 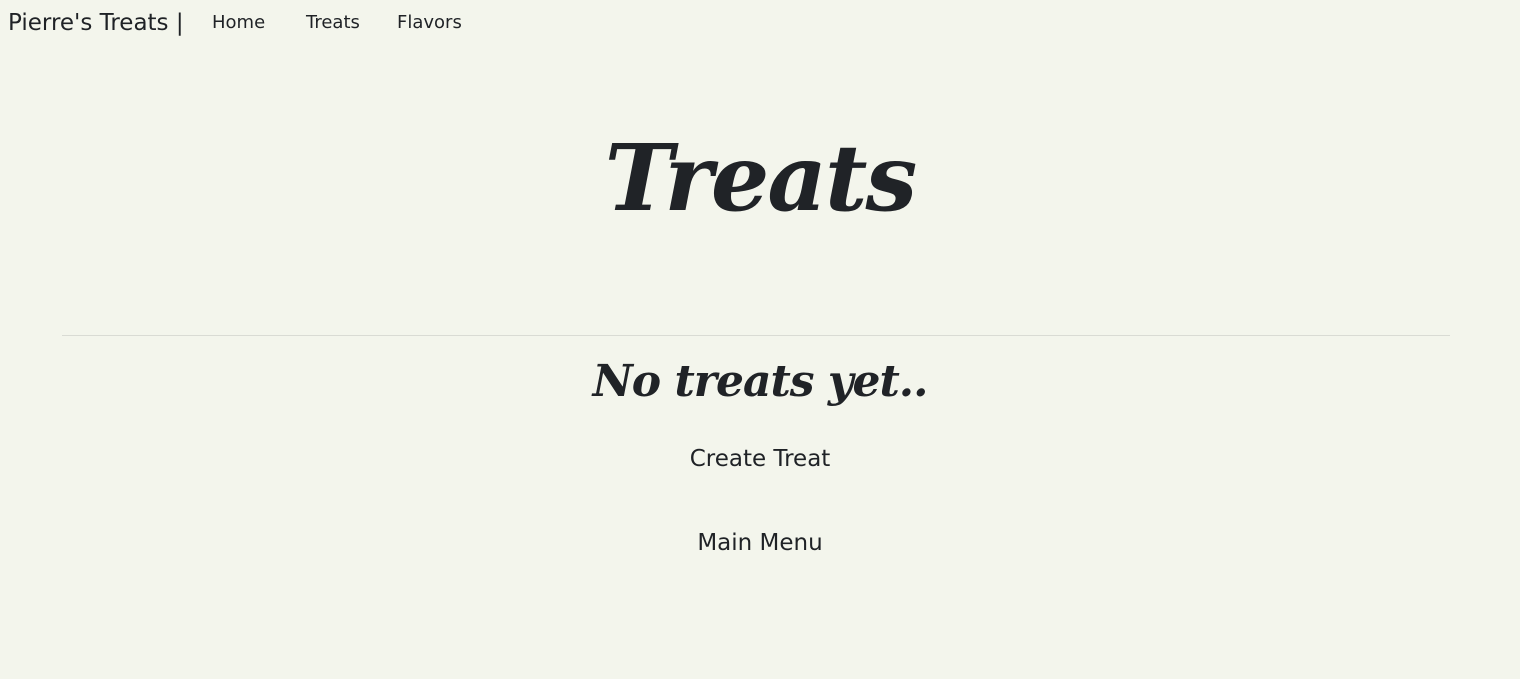 I want to click on page-title: Treats, so click(x=761, y=178).